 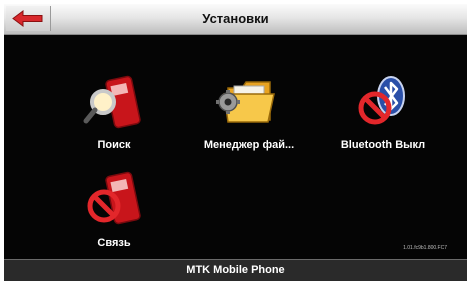 I want to click on connection-tile: Связь, so click(x=114, y=215).